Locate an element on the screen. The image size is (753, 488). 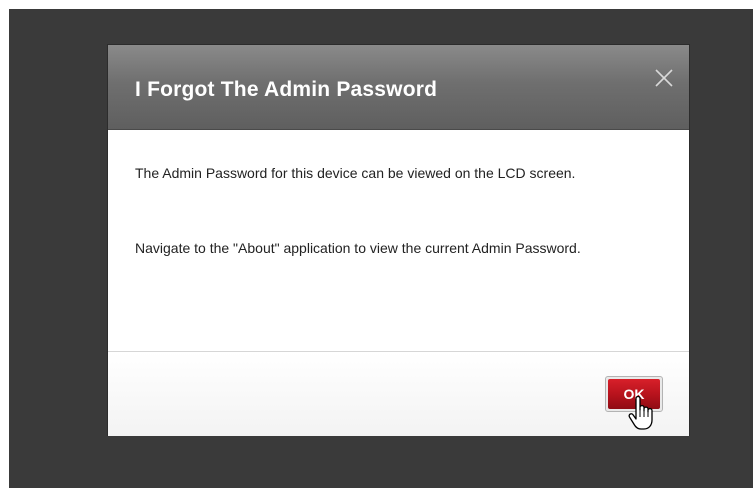
close-icon is located at coordinates (664, 78).